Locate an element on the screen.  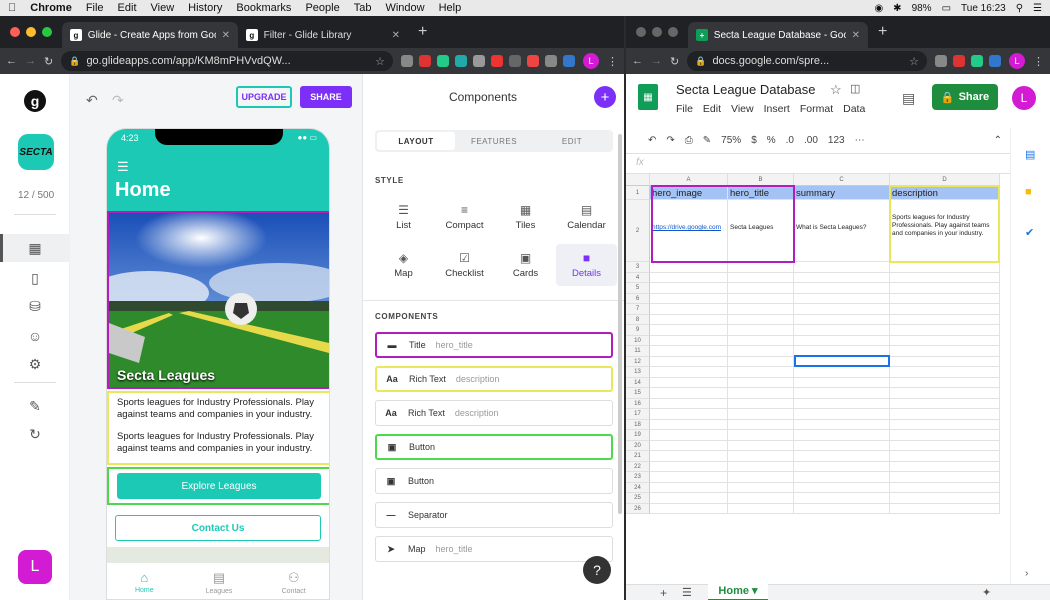
sheets-user-avatar: L is located at coordinates (1024, 98).